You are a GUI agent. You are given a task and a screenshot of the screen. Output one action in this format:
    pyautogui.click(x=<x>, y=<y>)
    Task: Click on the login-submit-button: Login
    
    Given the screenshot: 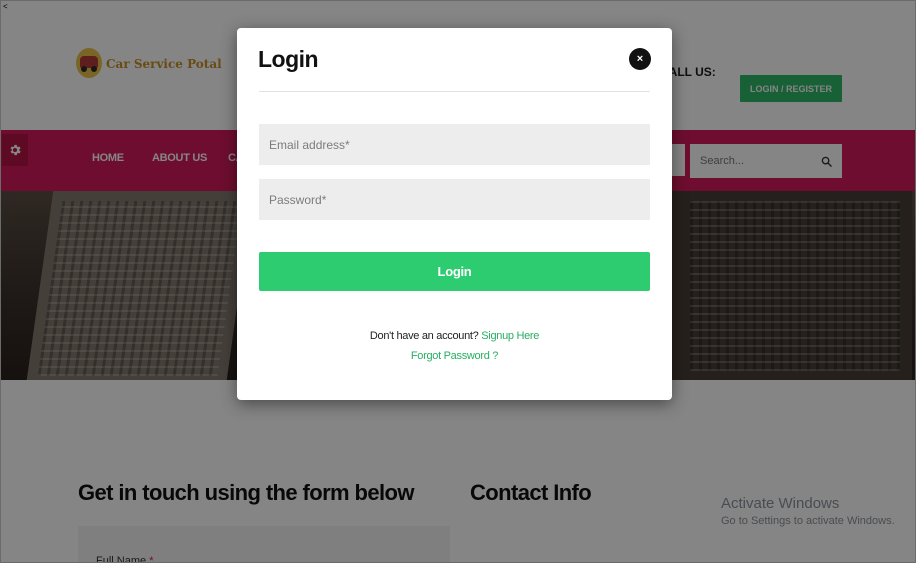 What is the action you would take?
    pyautogui.click(x=454, y=271)
    